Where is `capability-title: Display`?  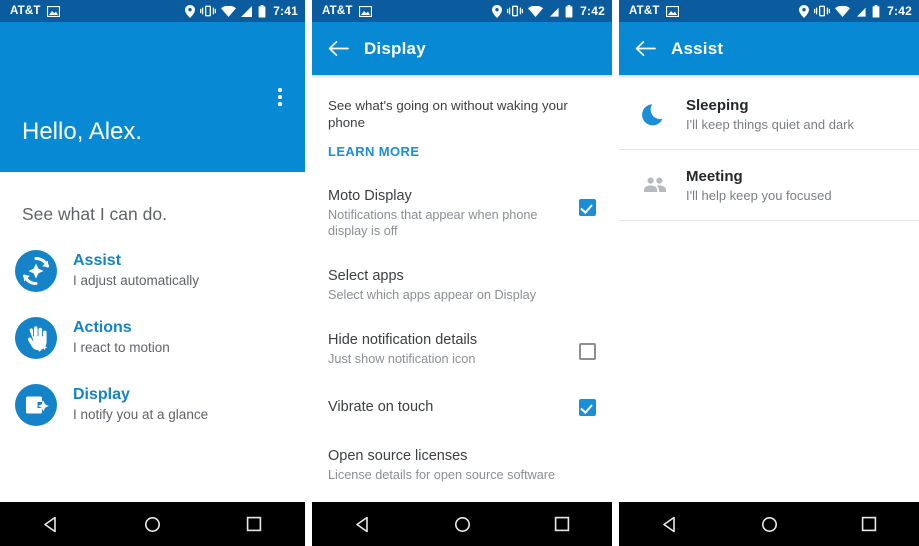 capability-title: Display is located at coordinates (101, 394).